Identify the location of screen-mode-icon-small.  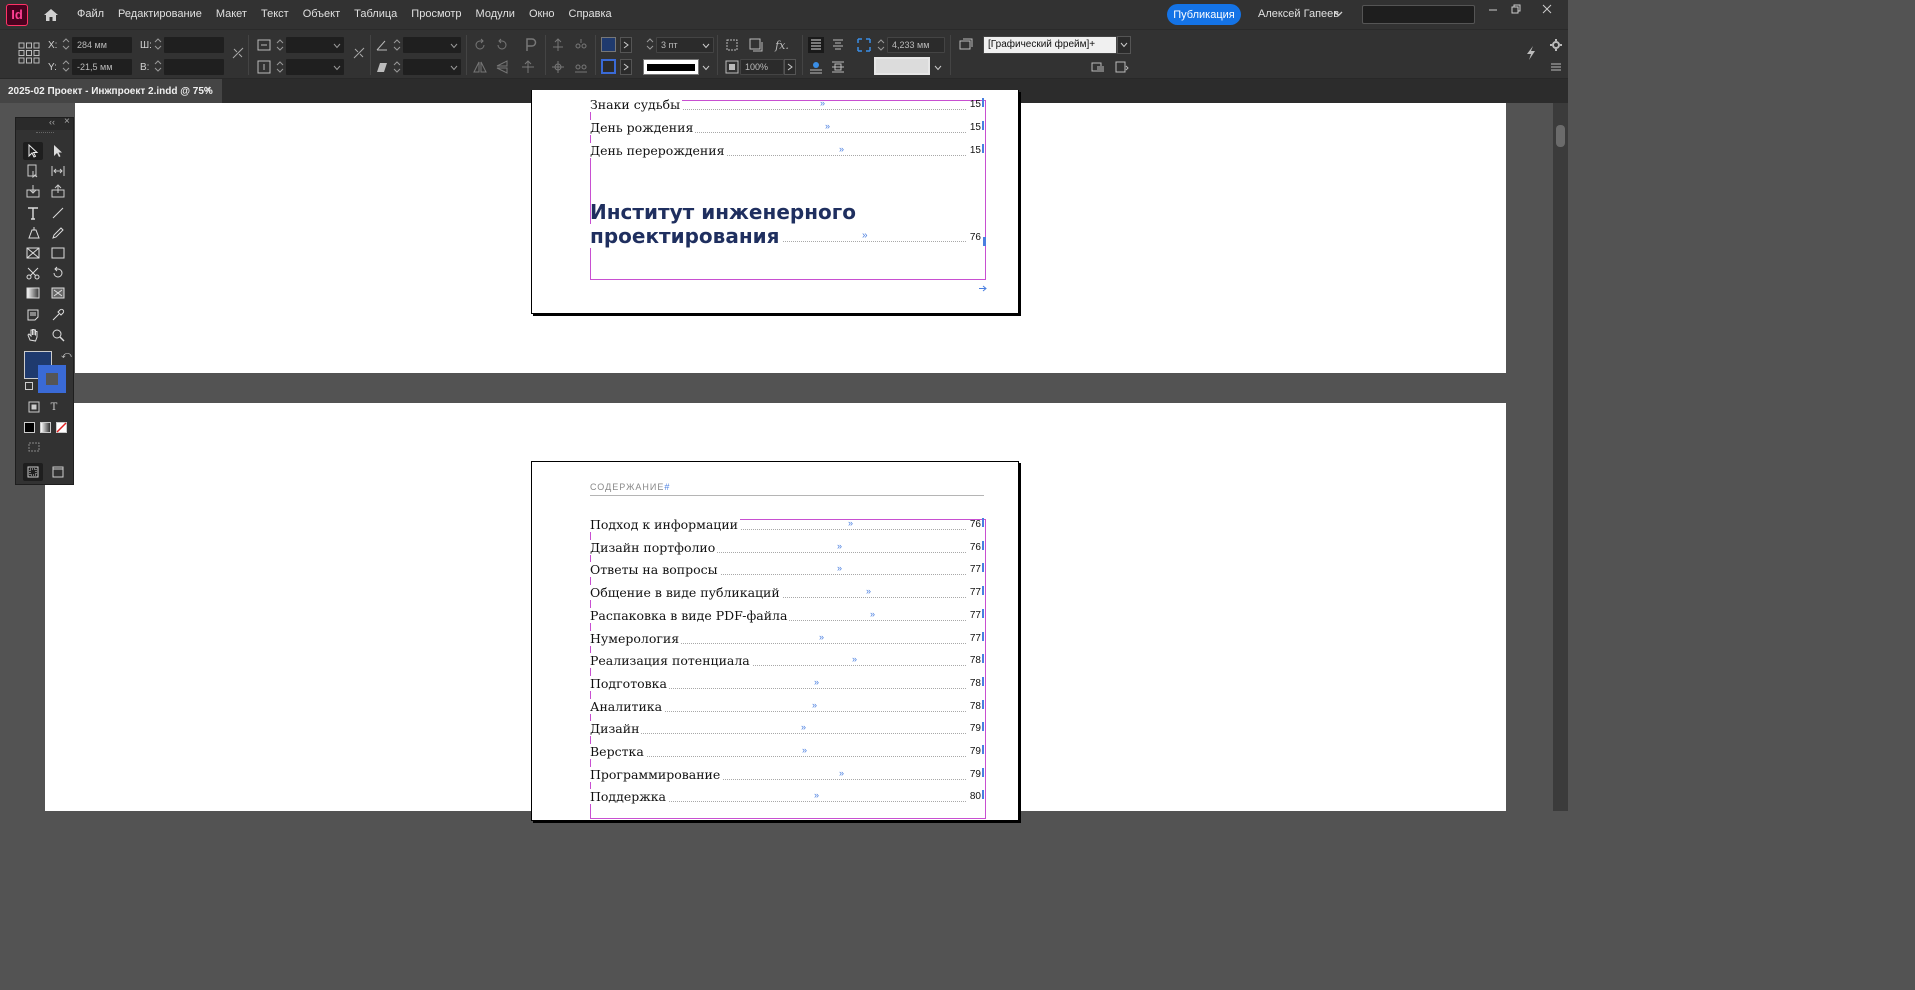
(34, 447).